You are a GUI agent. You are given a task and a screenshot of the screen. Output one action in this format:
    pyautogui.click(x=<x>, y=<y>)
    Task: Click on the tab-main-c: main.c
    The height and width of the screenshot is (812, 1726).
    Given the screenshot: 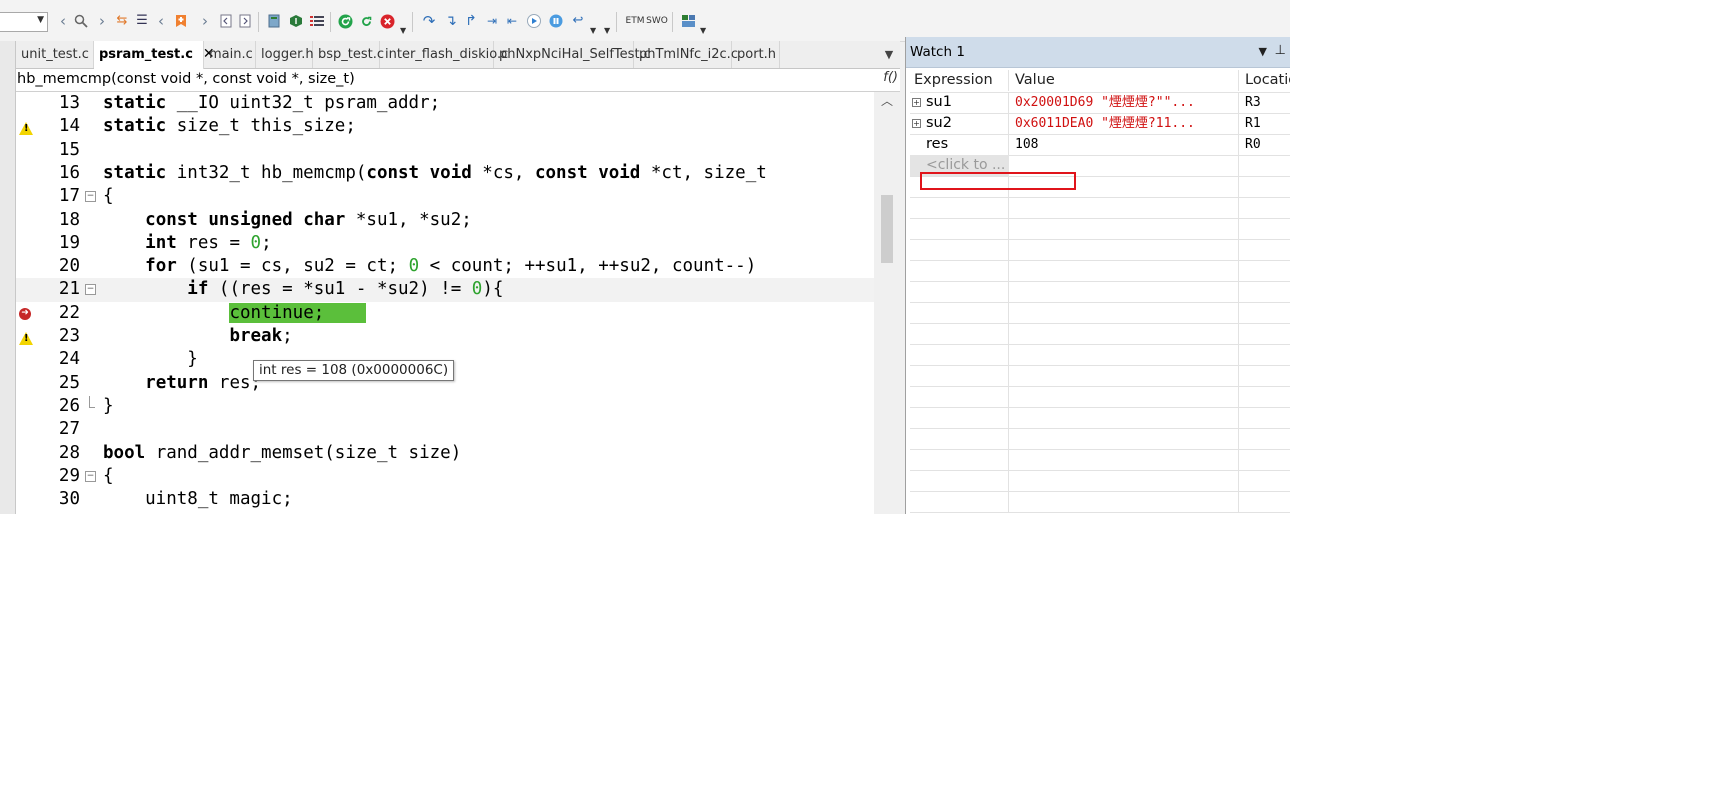 What is the action you would take?
    pyautogui.click(x=230, y=54)
    